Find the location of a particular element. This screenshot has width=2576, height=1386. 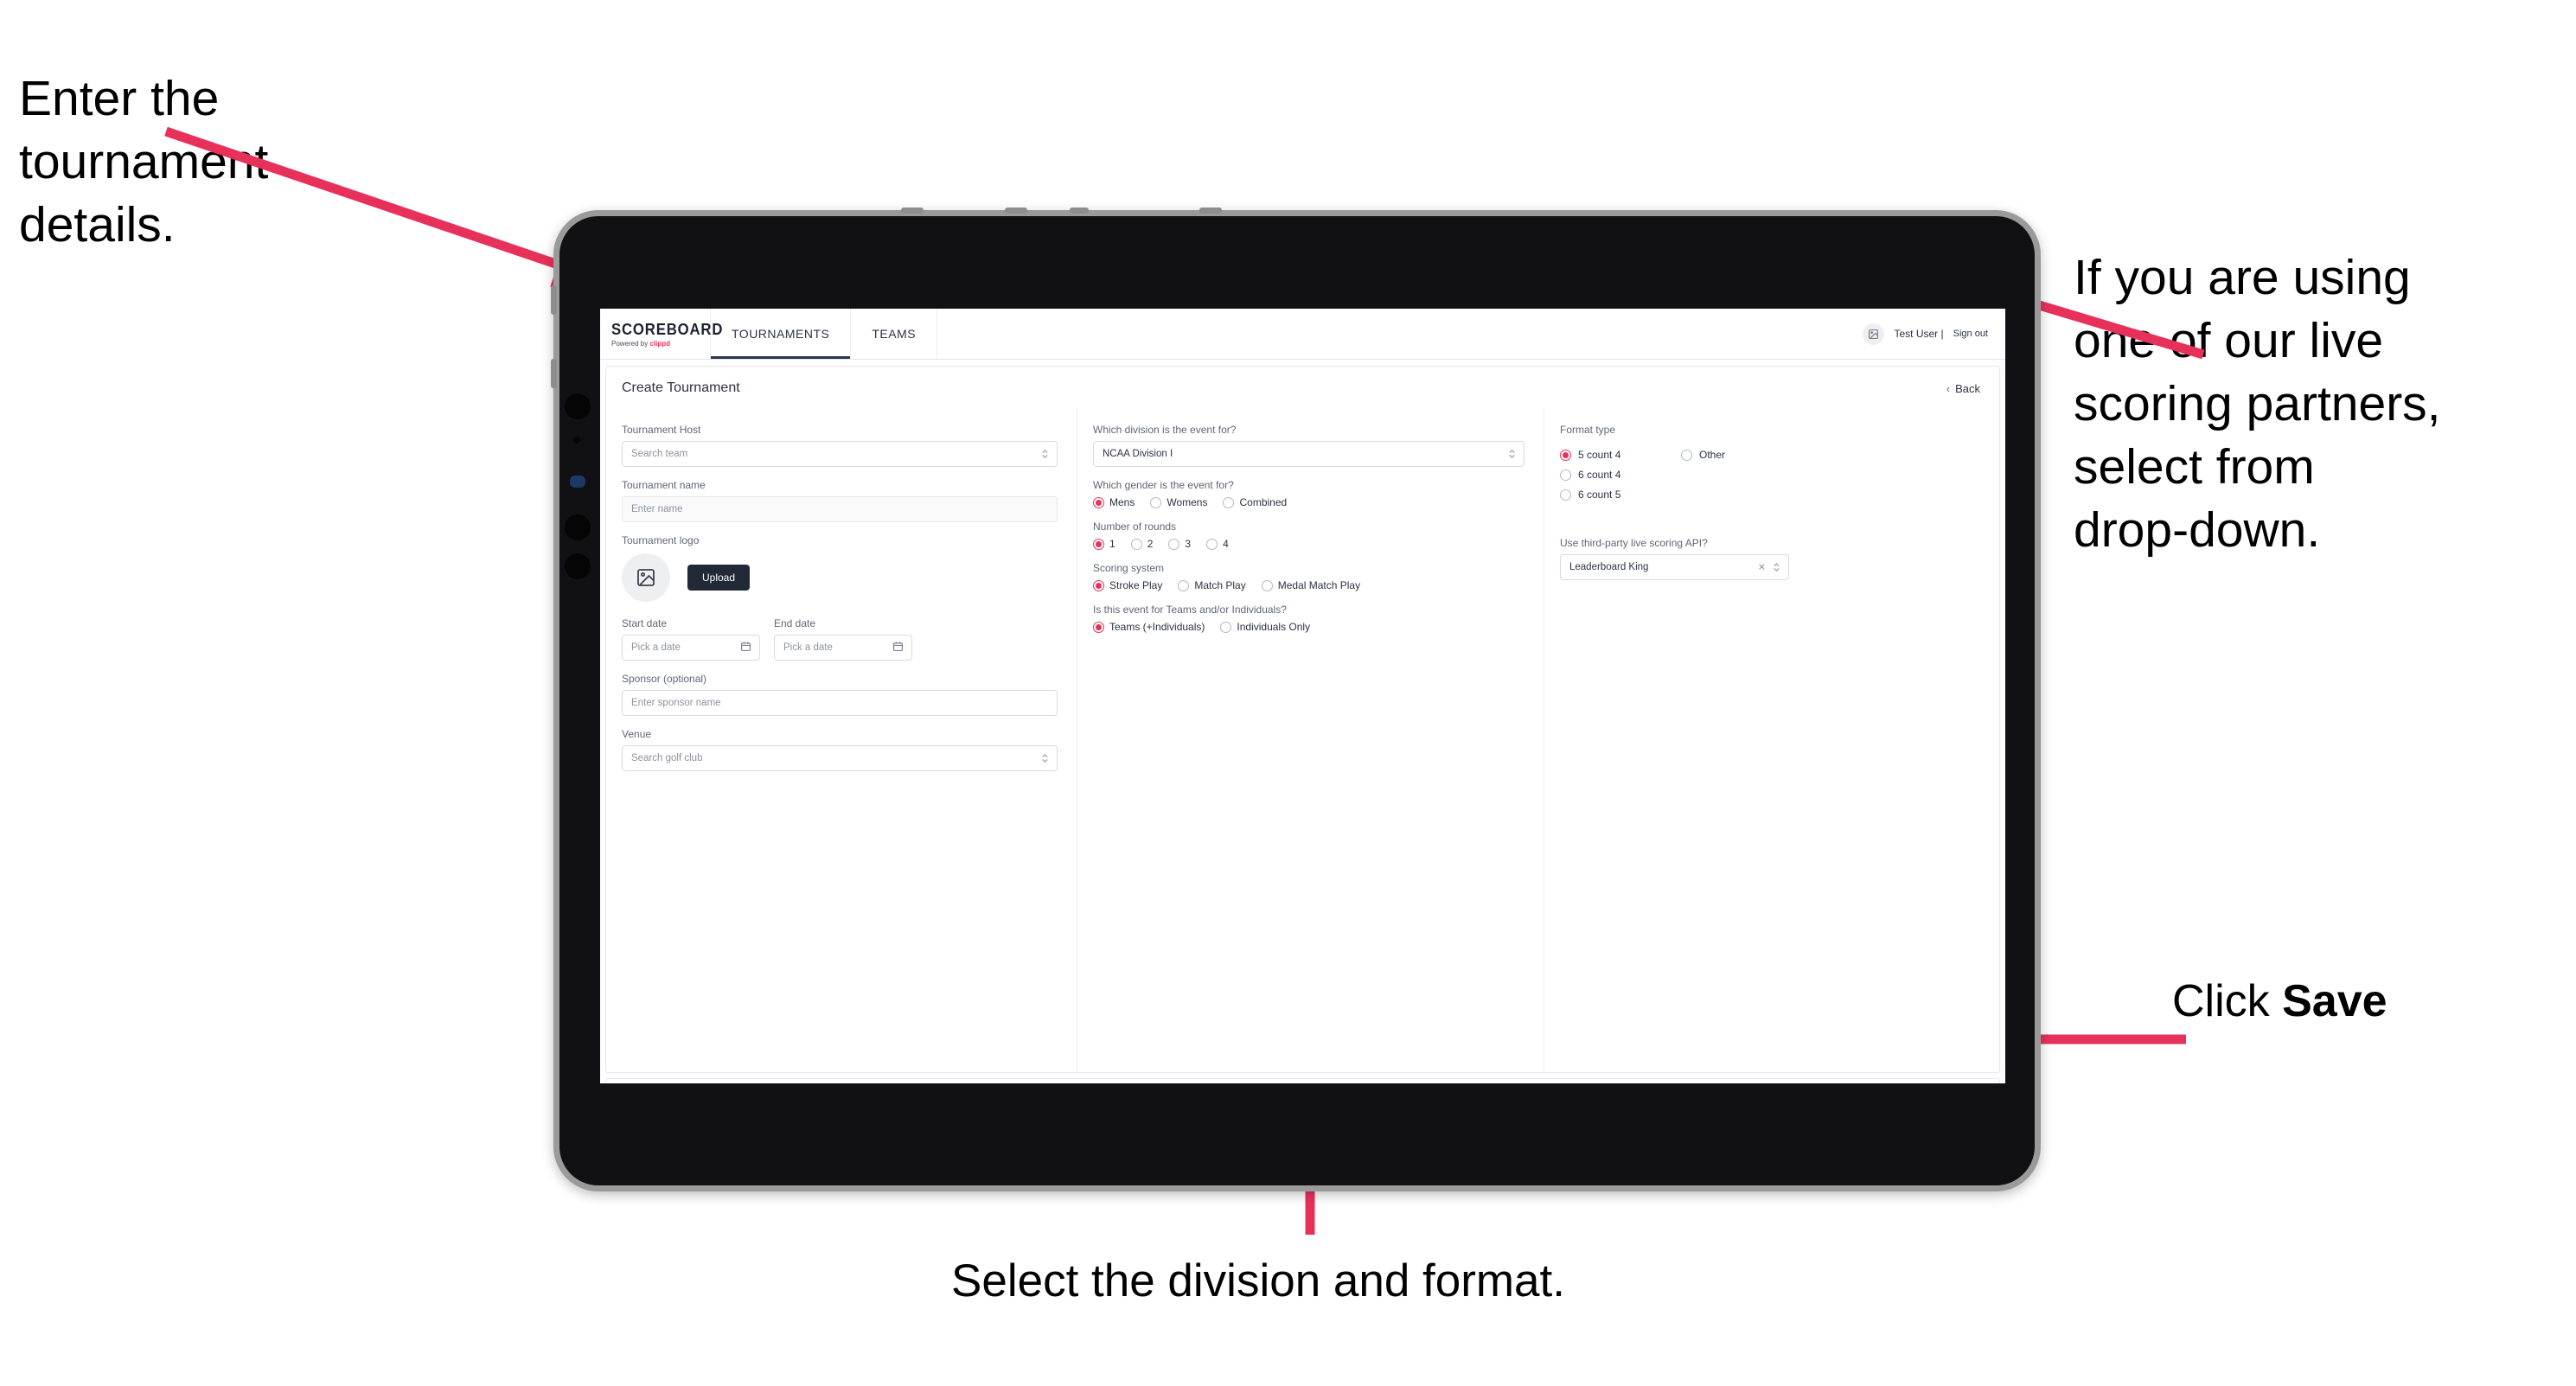

radio-gender-mens: Mens is located at coordinates (1114, 502).